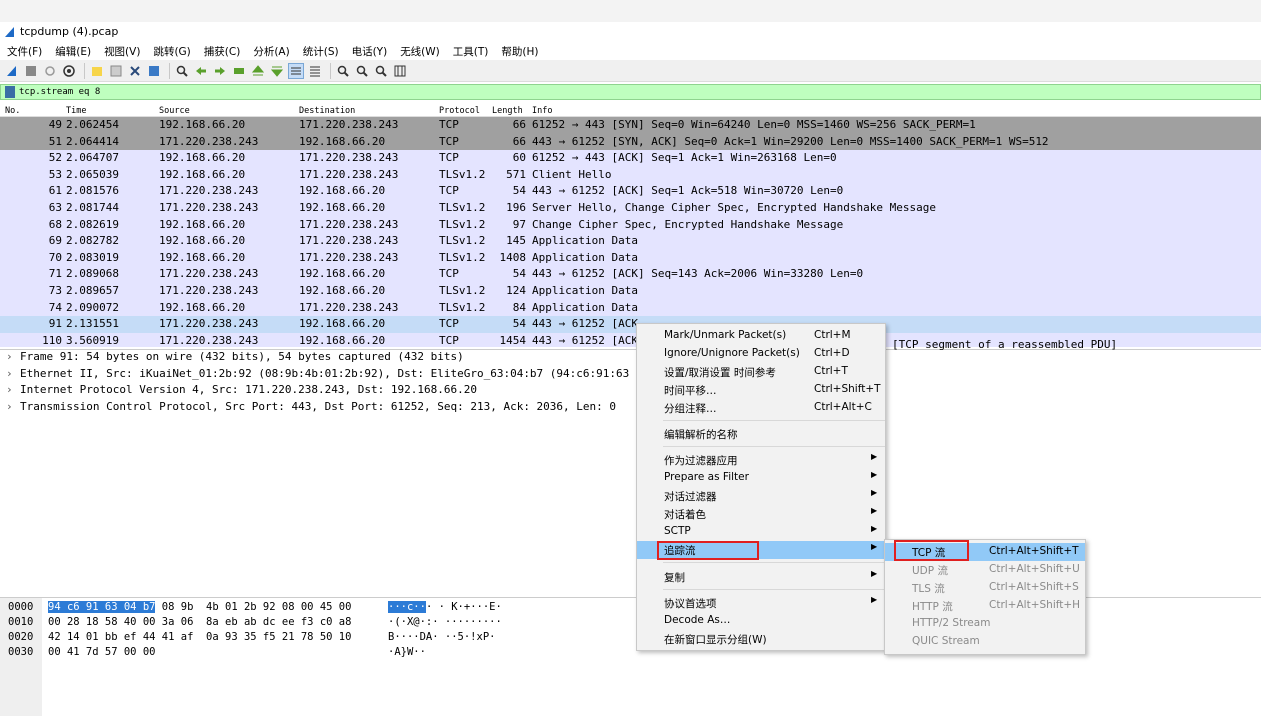  Describe the element at coordinates (327, 111) in the screenshot. I see `column-destination: Destination` at that location.